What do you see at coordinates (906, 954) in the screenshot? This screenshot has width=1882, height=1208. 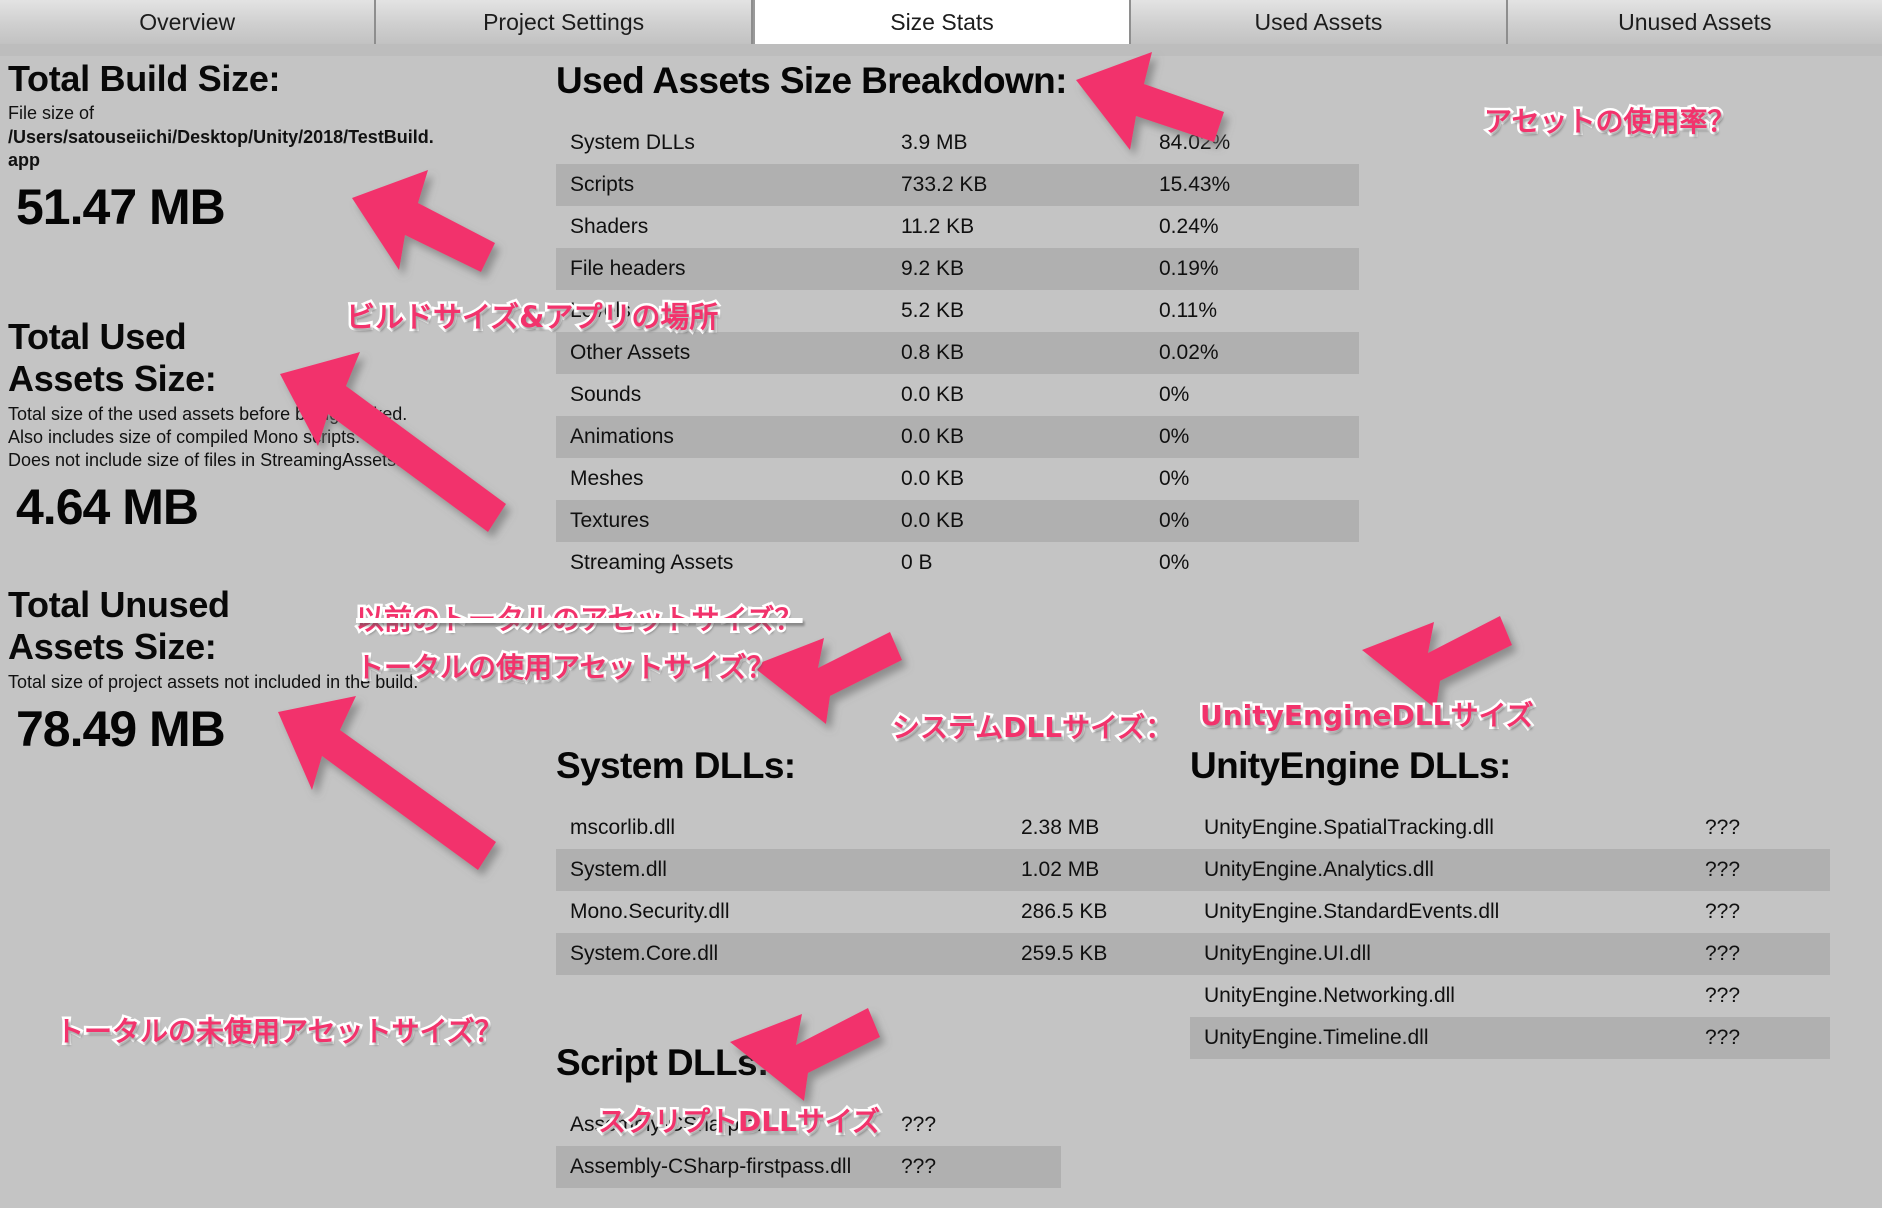 I see `table-row: System.Core.dll 259.5 KB` at bounding box center [906, 954].